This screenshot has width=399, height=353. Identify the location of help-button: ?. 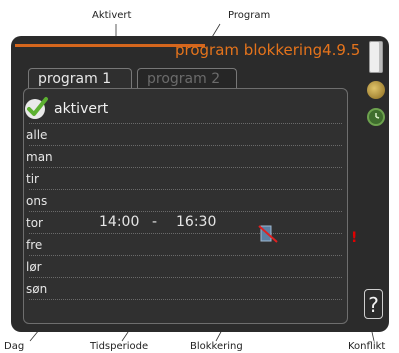
(373, 304).